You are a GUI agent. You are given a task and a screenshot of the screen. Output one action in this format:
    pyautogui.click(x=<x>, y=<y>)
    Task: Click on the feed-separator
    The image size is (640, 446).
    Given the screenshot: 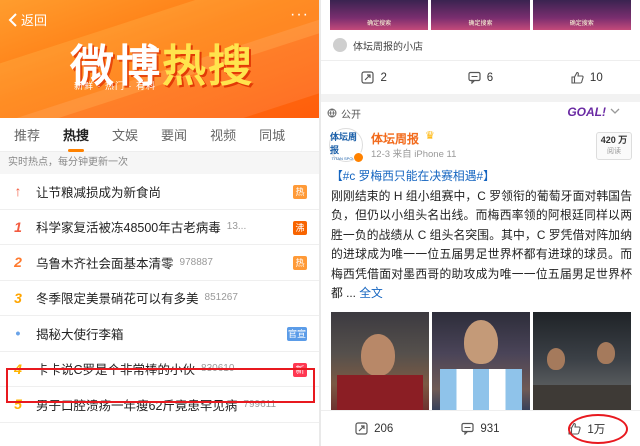 What is the action you would take?
    pyautogui.click(x=480, y=98)
    